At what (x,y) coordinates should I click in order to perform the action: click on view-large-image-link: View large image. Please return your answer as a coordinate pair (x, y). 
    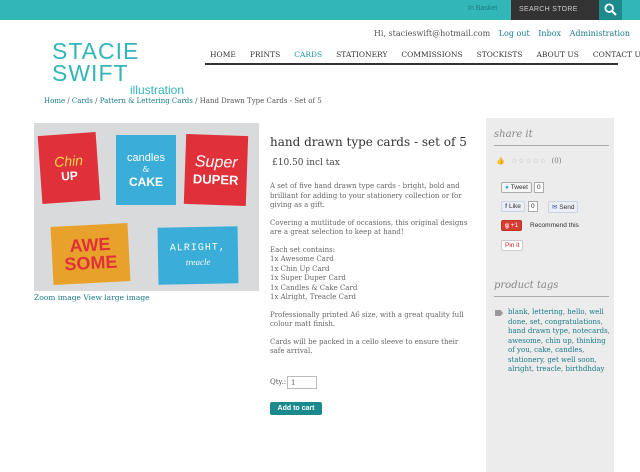
    Looking at the image, I should click on (116, 297).